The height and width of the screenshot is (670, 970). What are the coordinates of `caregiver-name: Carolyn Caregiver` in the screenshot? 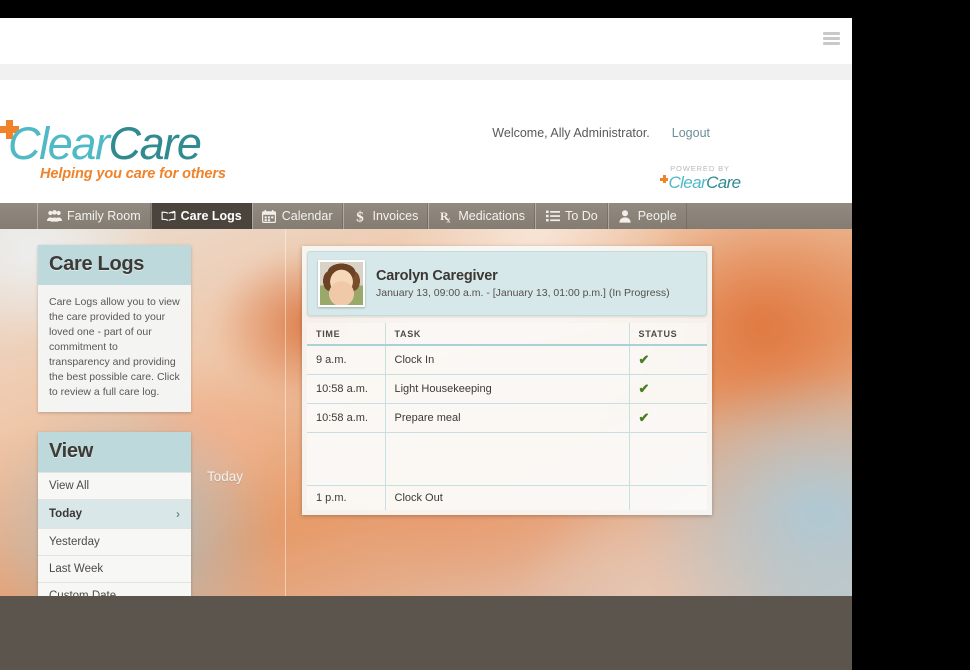 It's located at (437, 276).